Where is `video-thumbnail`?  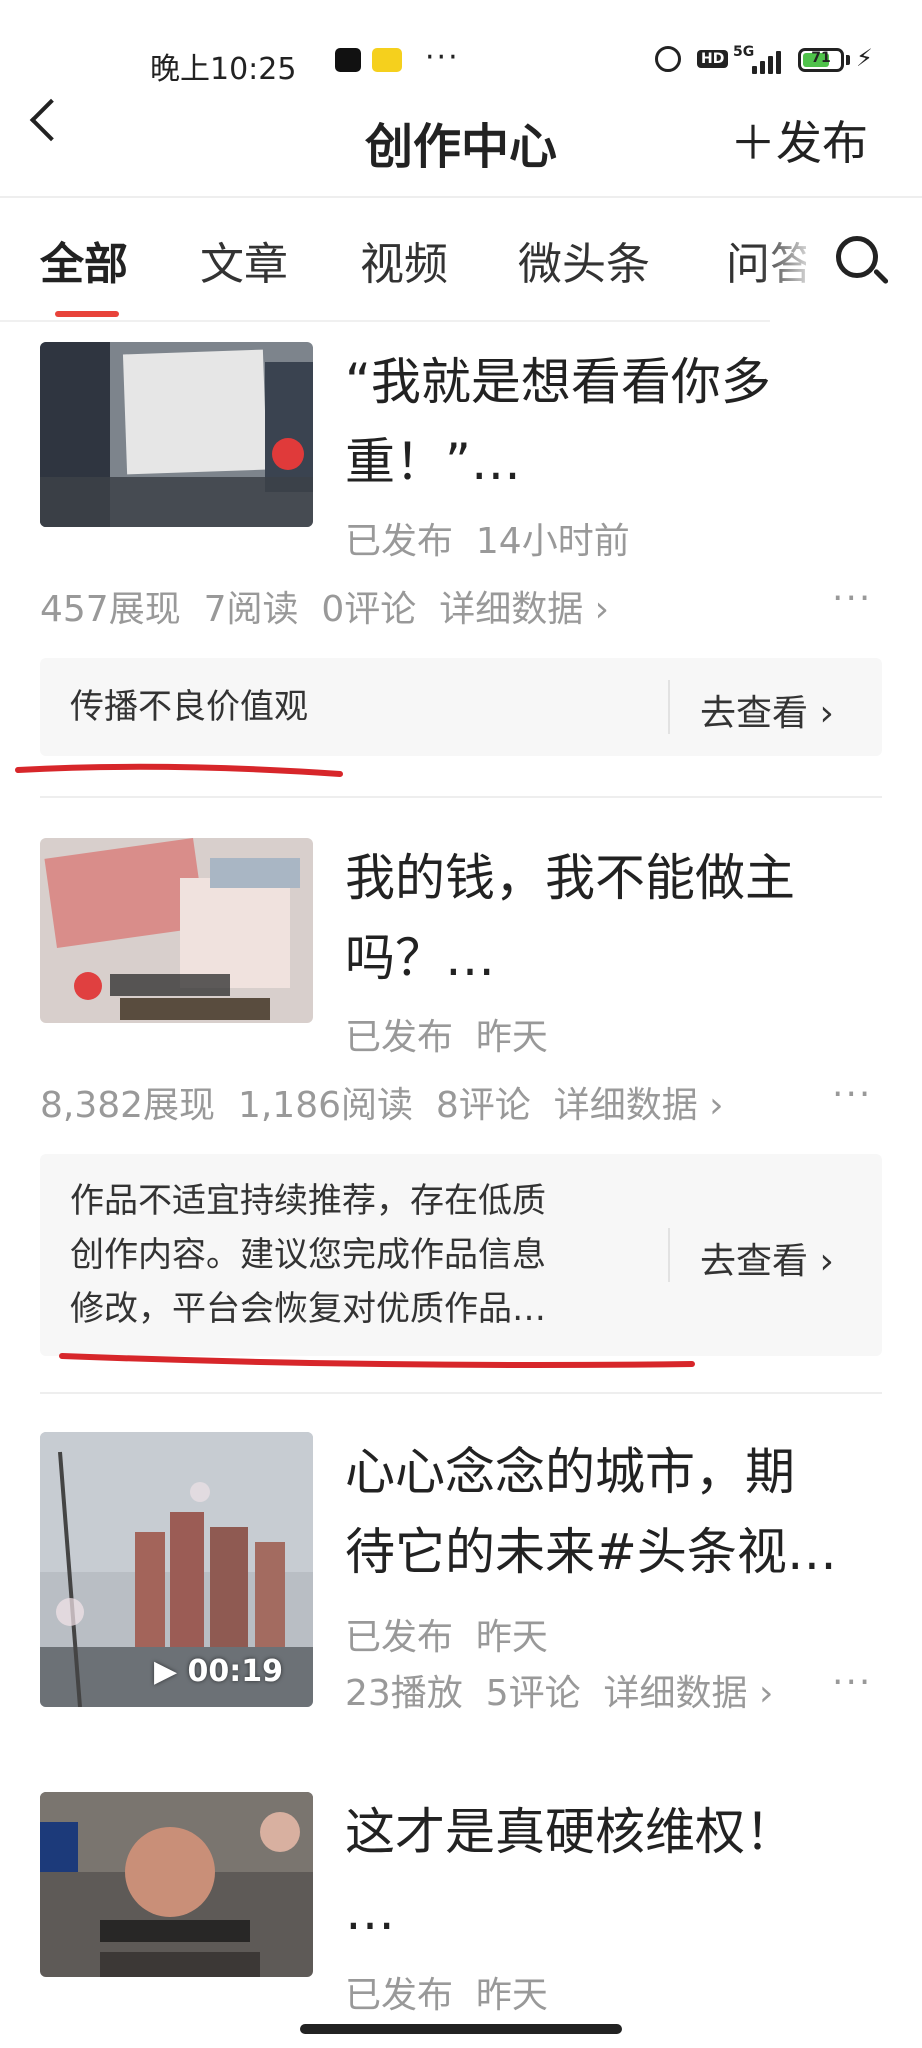
video-thumbnail is located at coordinates (176, 1884).